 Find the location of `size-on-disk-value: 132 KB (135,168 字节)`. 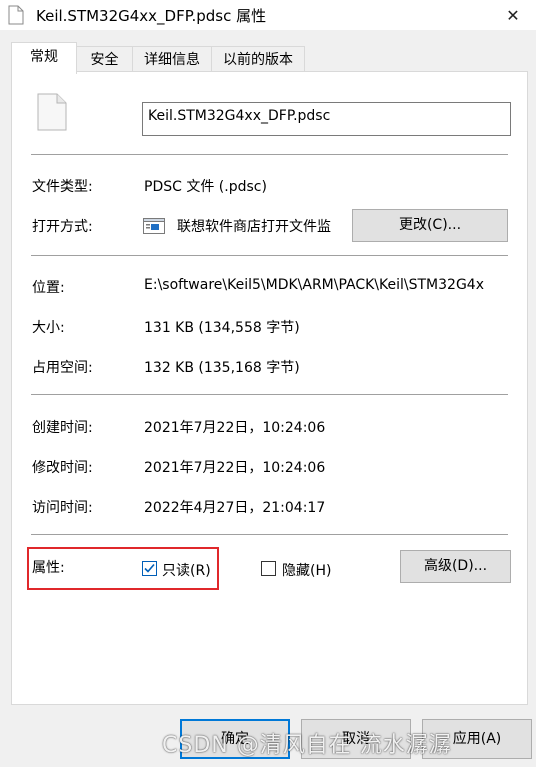

size-on-disk-value: 132 KB (135,168 字节) is located at coordinates (222, 368).